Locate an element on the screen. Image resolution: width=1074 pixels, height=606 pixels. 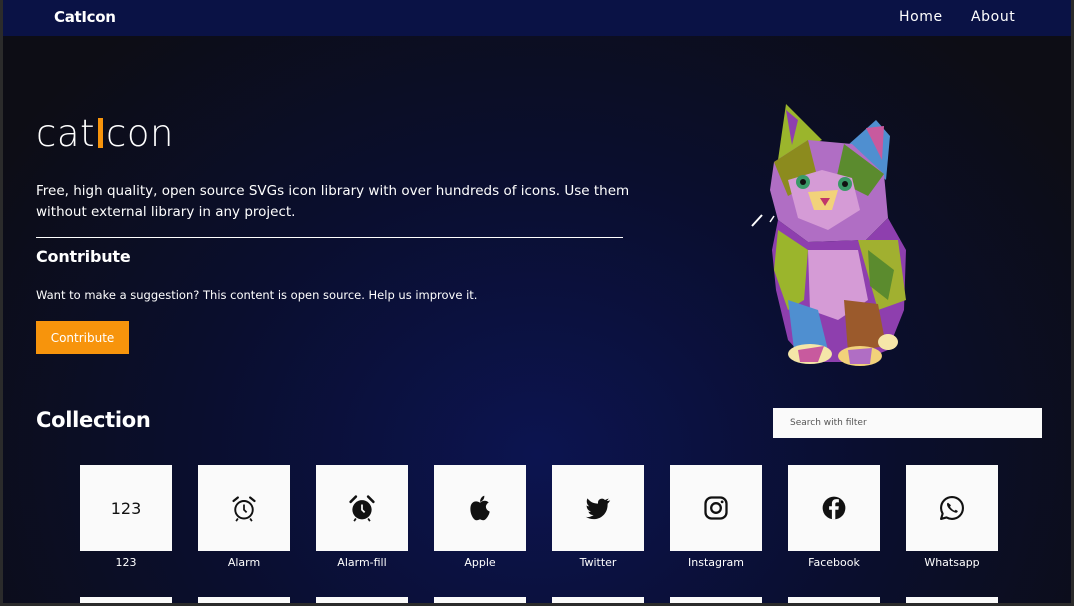
contribute-heading: Contribute is located at coordinates (83, 256).